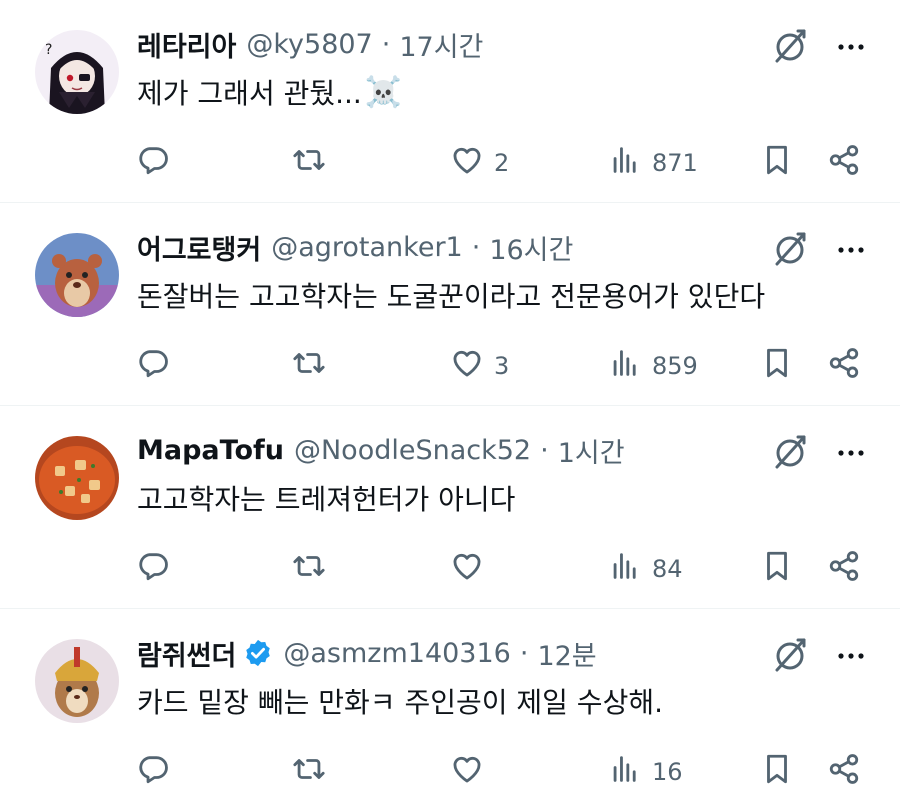 This screenshot has width=900, height=812. What do you see at coordinates (675, 366) in the screenshot?
I see `views-count: 859` at bounding box center [675, 366].